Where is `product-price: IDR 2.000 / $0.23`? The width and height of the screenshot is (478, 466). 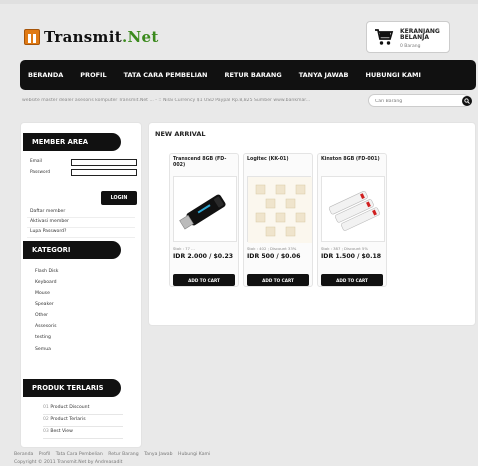 product-price: IDR 2.000 / $0.23 is located at coordinates (203, 256).